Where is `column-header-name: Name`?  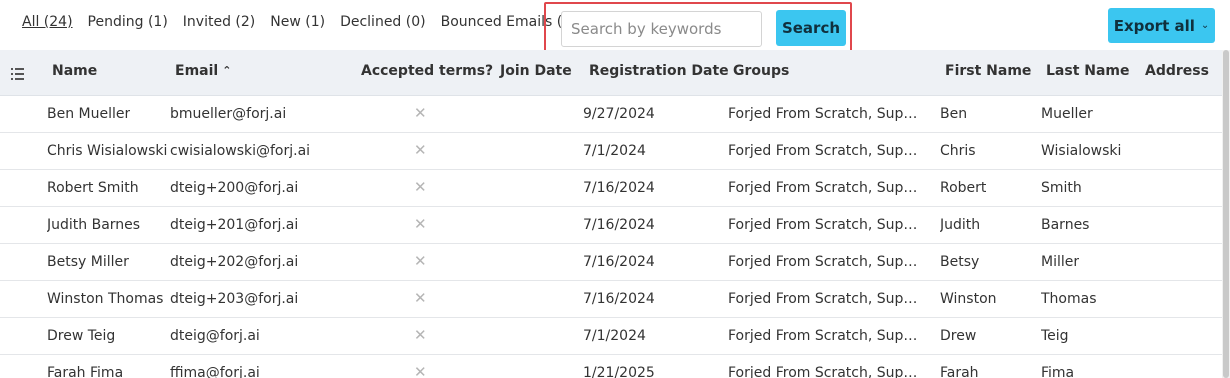
column-header-name: Name is located at coordinates (74, 71).